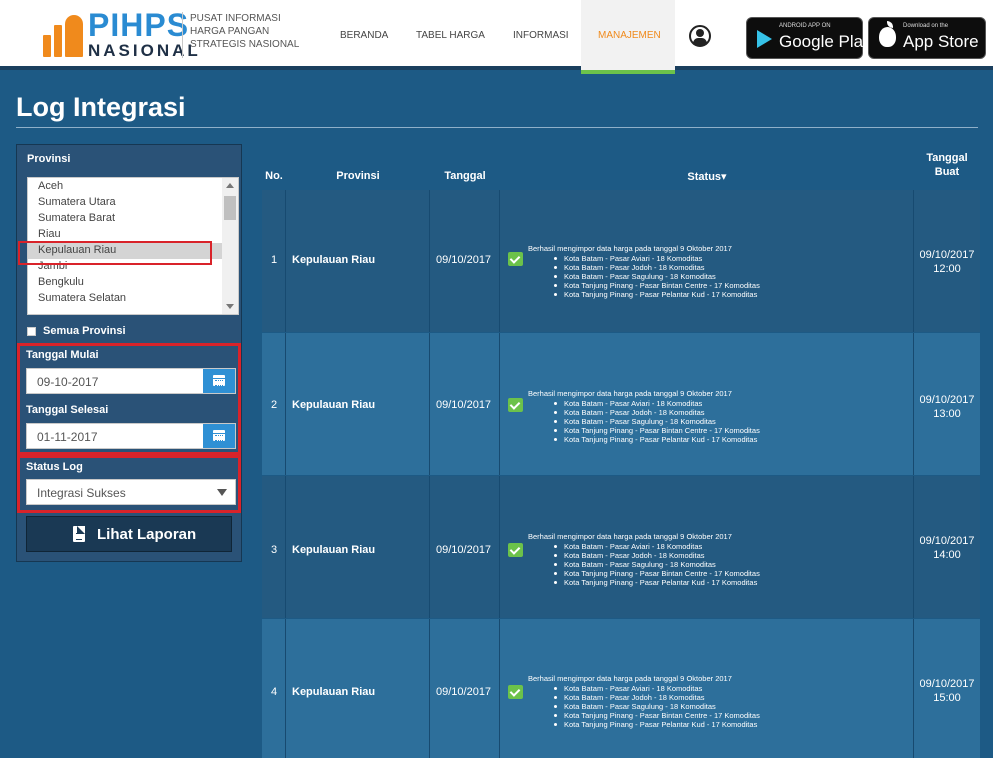  What do you see at coordinates (49, 234) in the screenshot?
I see `province-option: Riau` at bounding box center [49, 234].